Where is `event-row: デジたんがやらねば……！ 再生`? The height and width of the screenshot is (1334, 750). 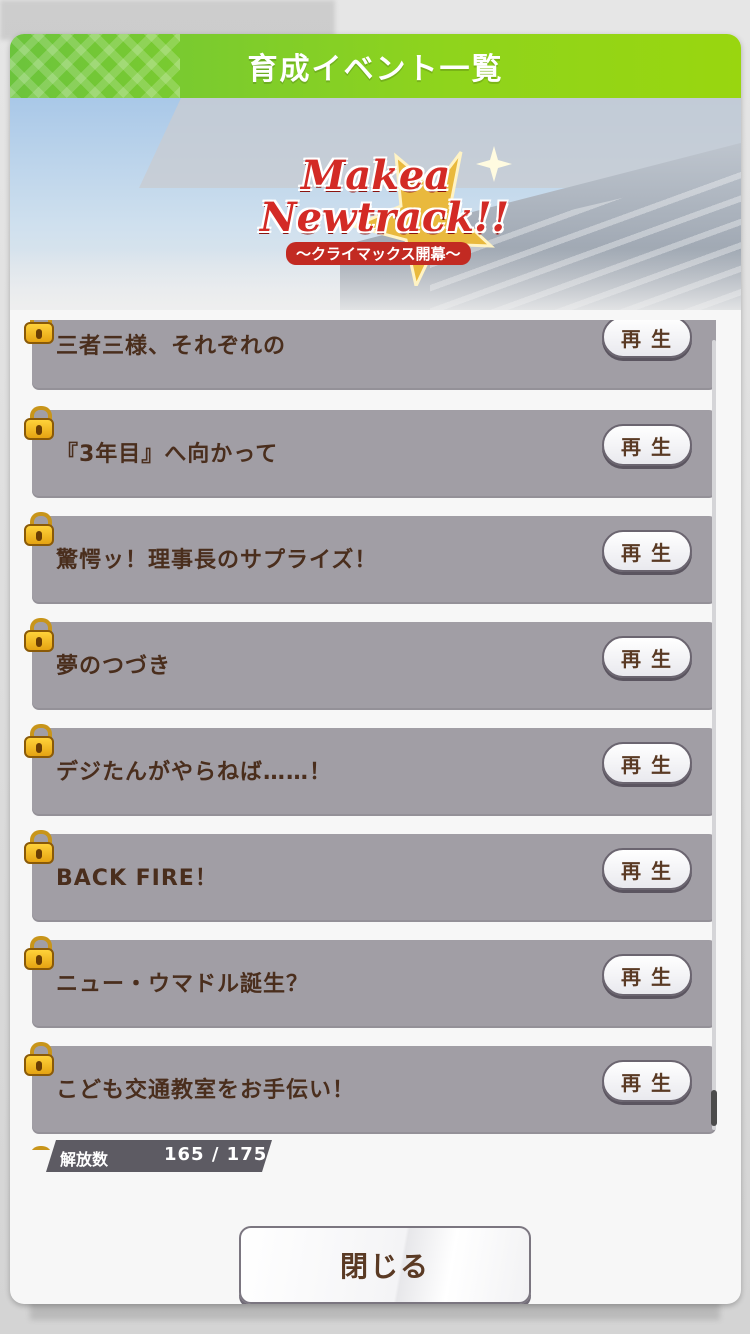 event-row: デジたんがやらねば……！ 再生 is located at coordinates (374, 772).